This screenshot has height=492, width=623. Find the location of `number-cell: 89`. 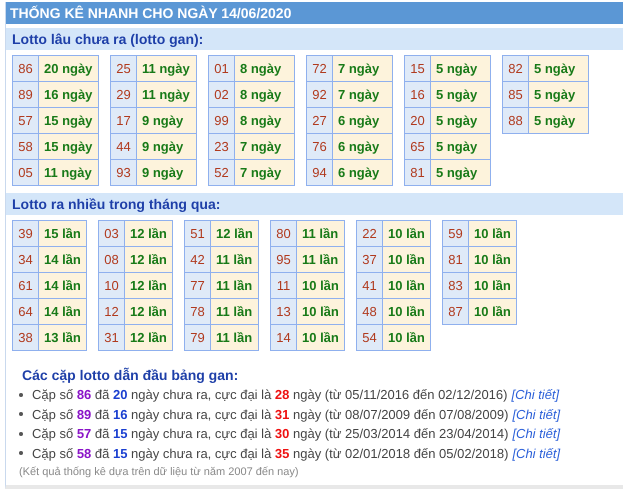

number-cell: 89 is located at coordinates (25, 95).